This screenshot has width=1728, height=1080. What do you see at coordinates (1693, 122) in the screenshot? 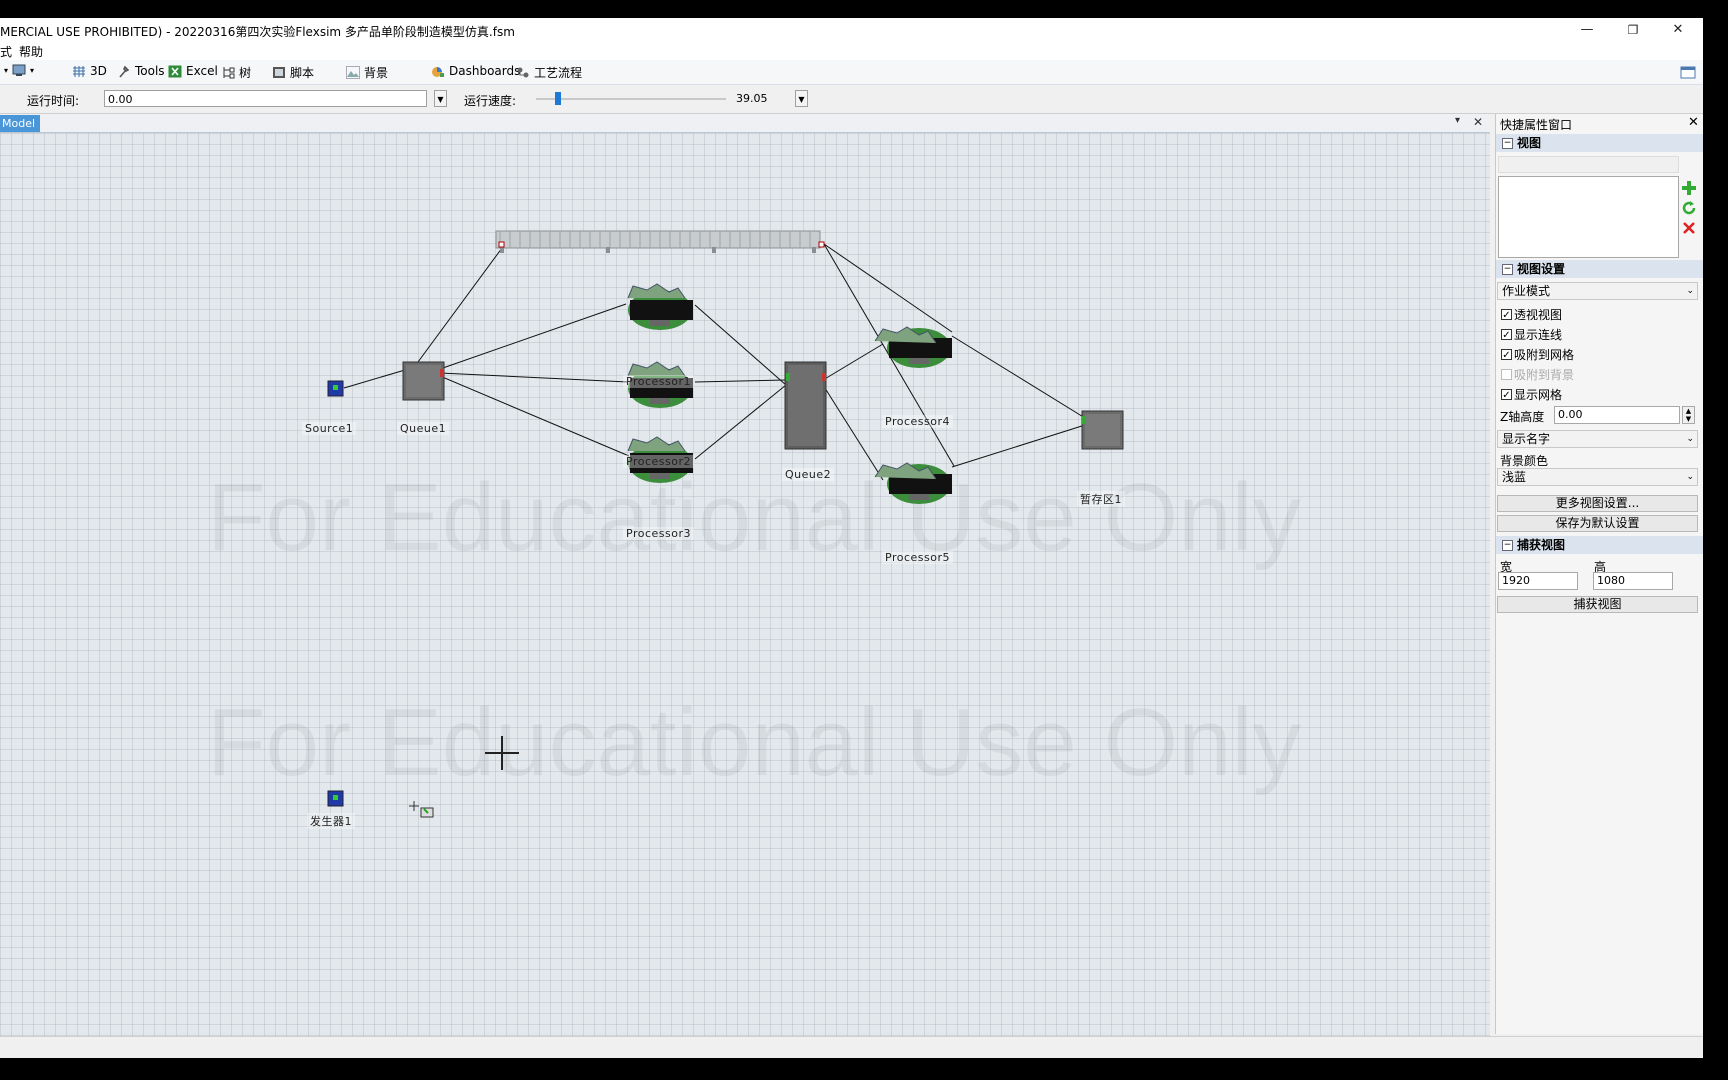
I see `panel-close-button: ✕` at bounding box center [1693, 122].